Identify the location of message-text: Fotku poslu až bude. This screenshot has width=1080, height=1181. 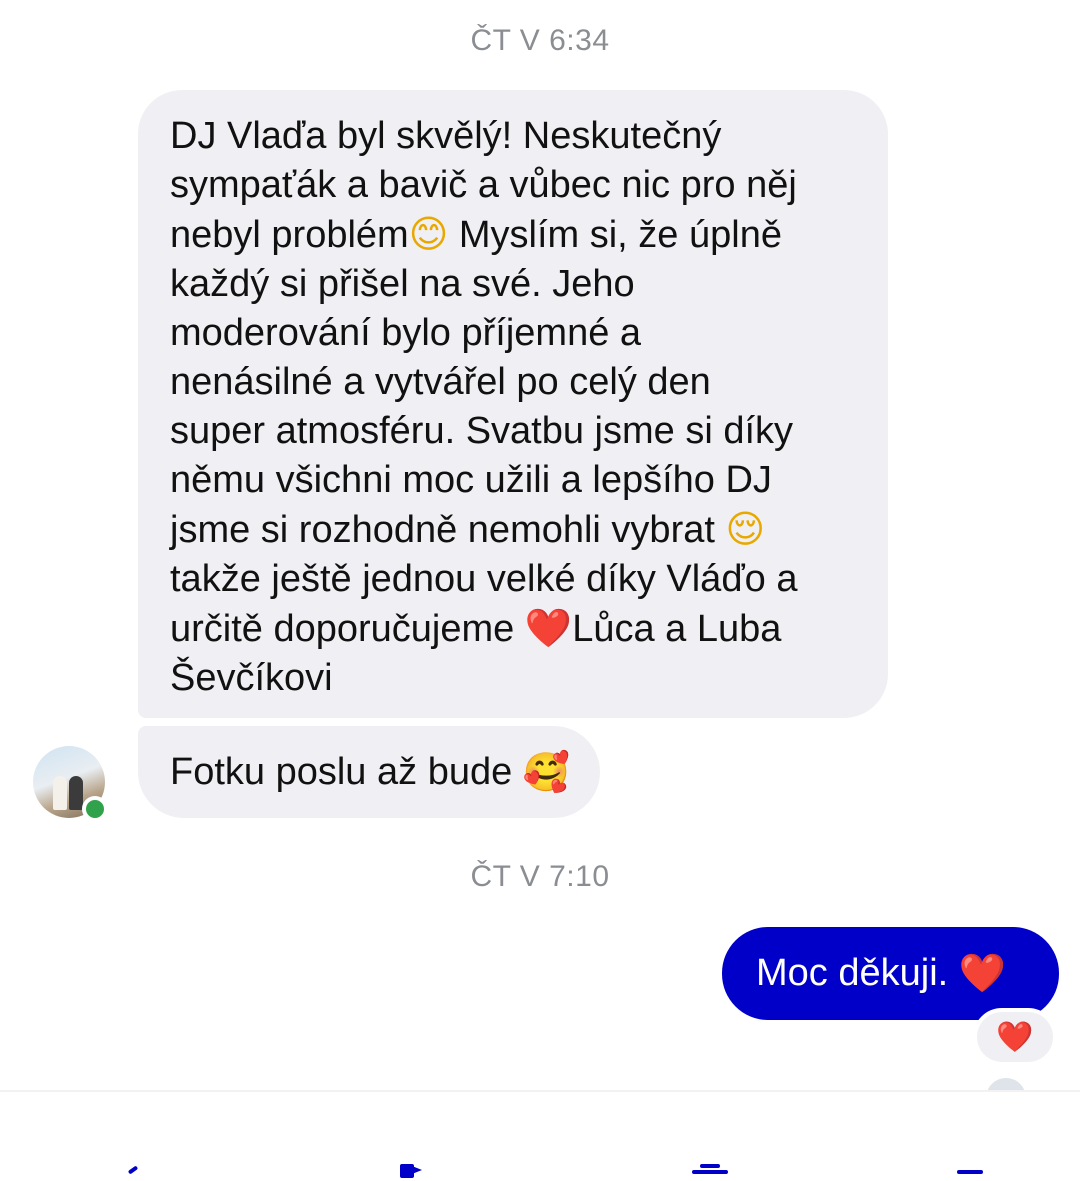
(341, 771).